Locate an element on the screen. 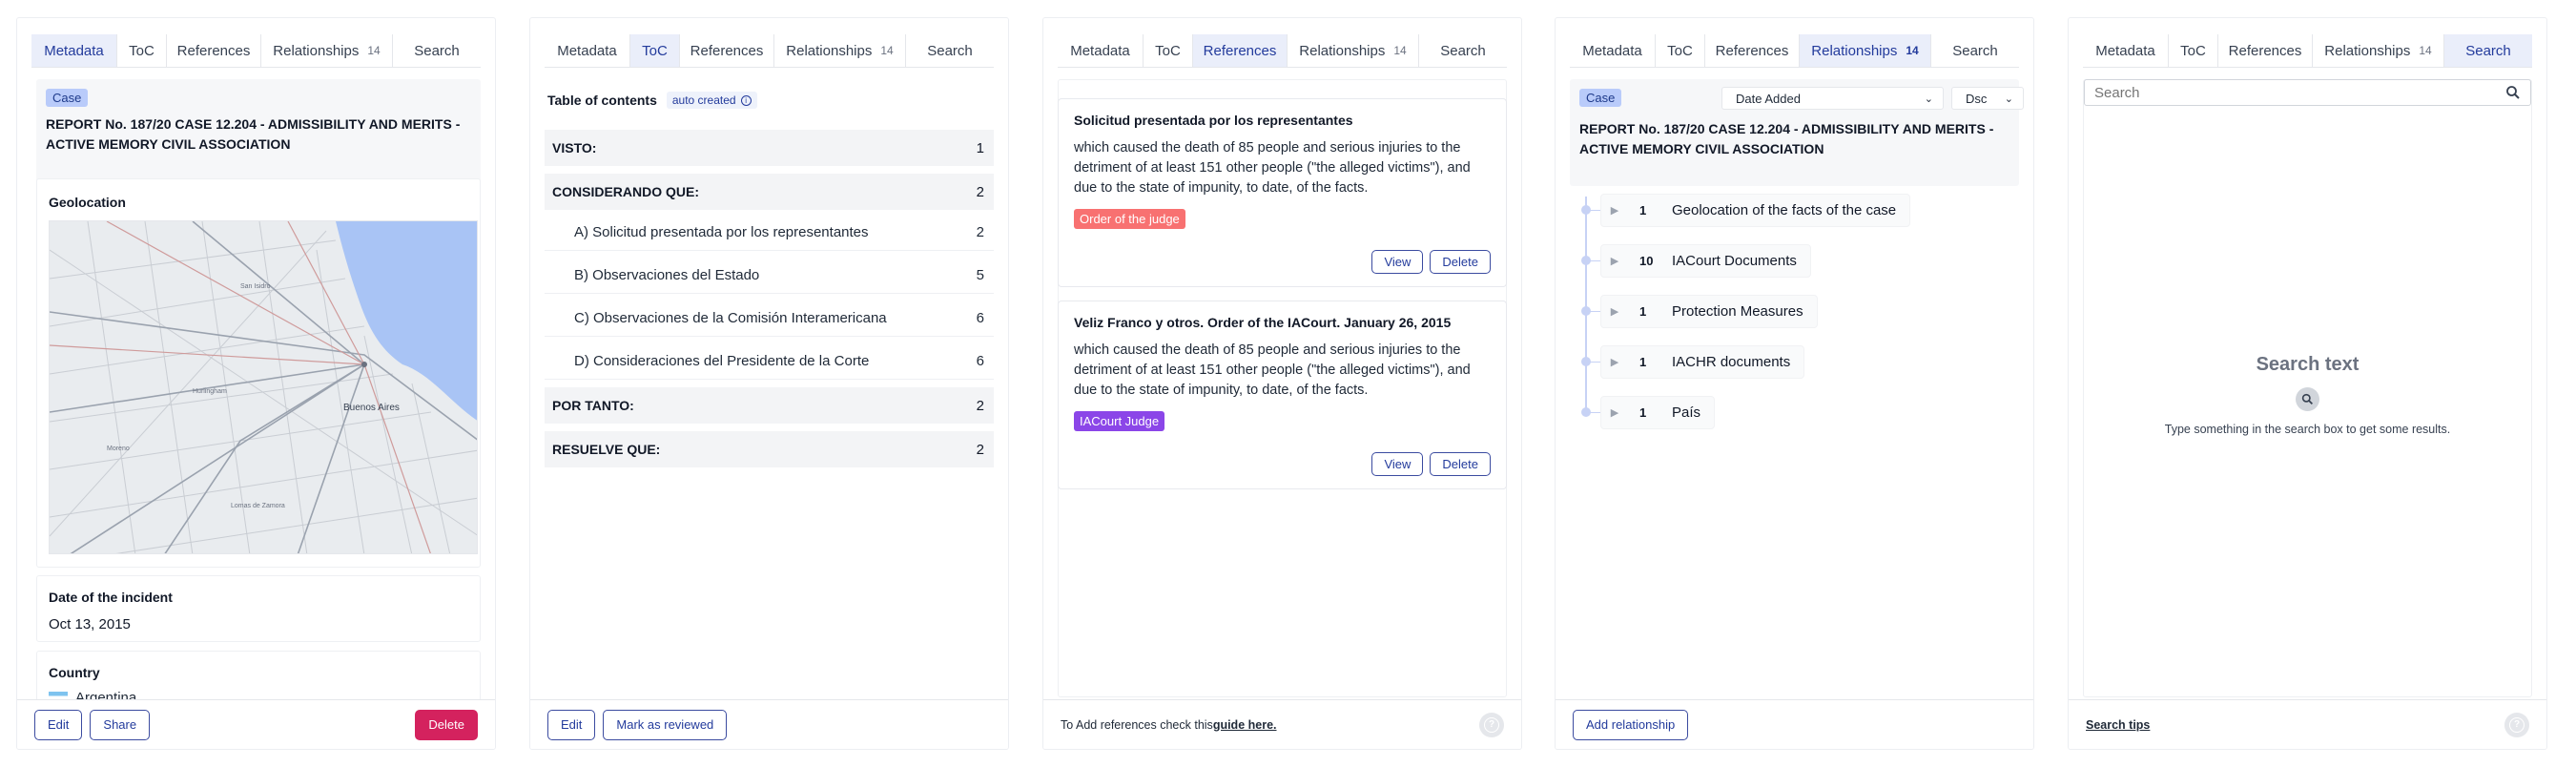 The width and height of the screenshot is (2576, 767). toc-heading: Table of contents is located at coordinates (602, 100).